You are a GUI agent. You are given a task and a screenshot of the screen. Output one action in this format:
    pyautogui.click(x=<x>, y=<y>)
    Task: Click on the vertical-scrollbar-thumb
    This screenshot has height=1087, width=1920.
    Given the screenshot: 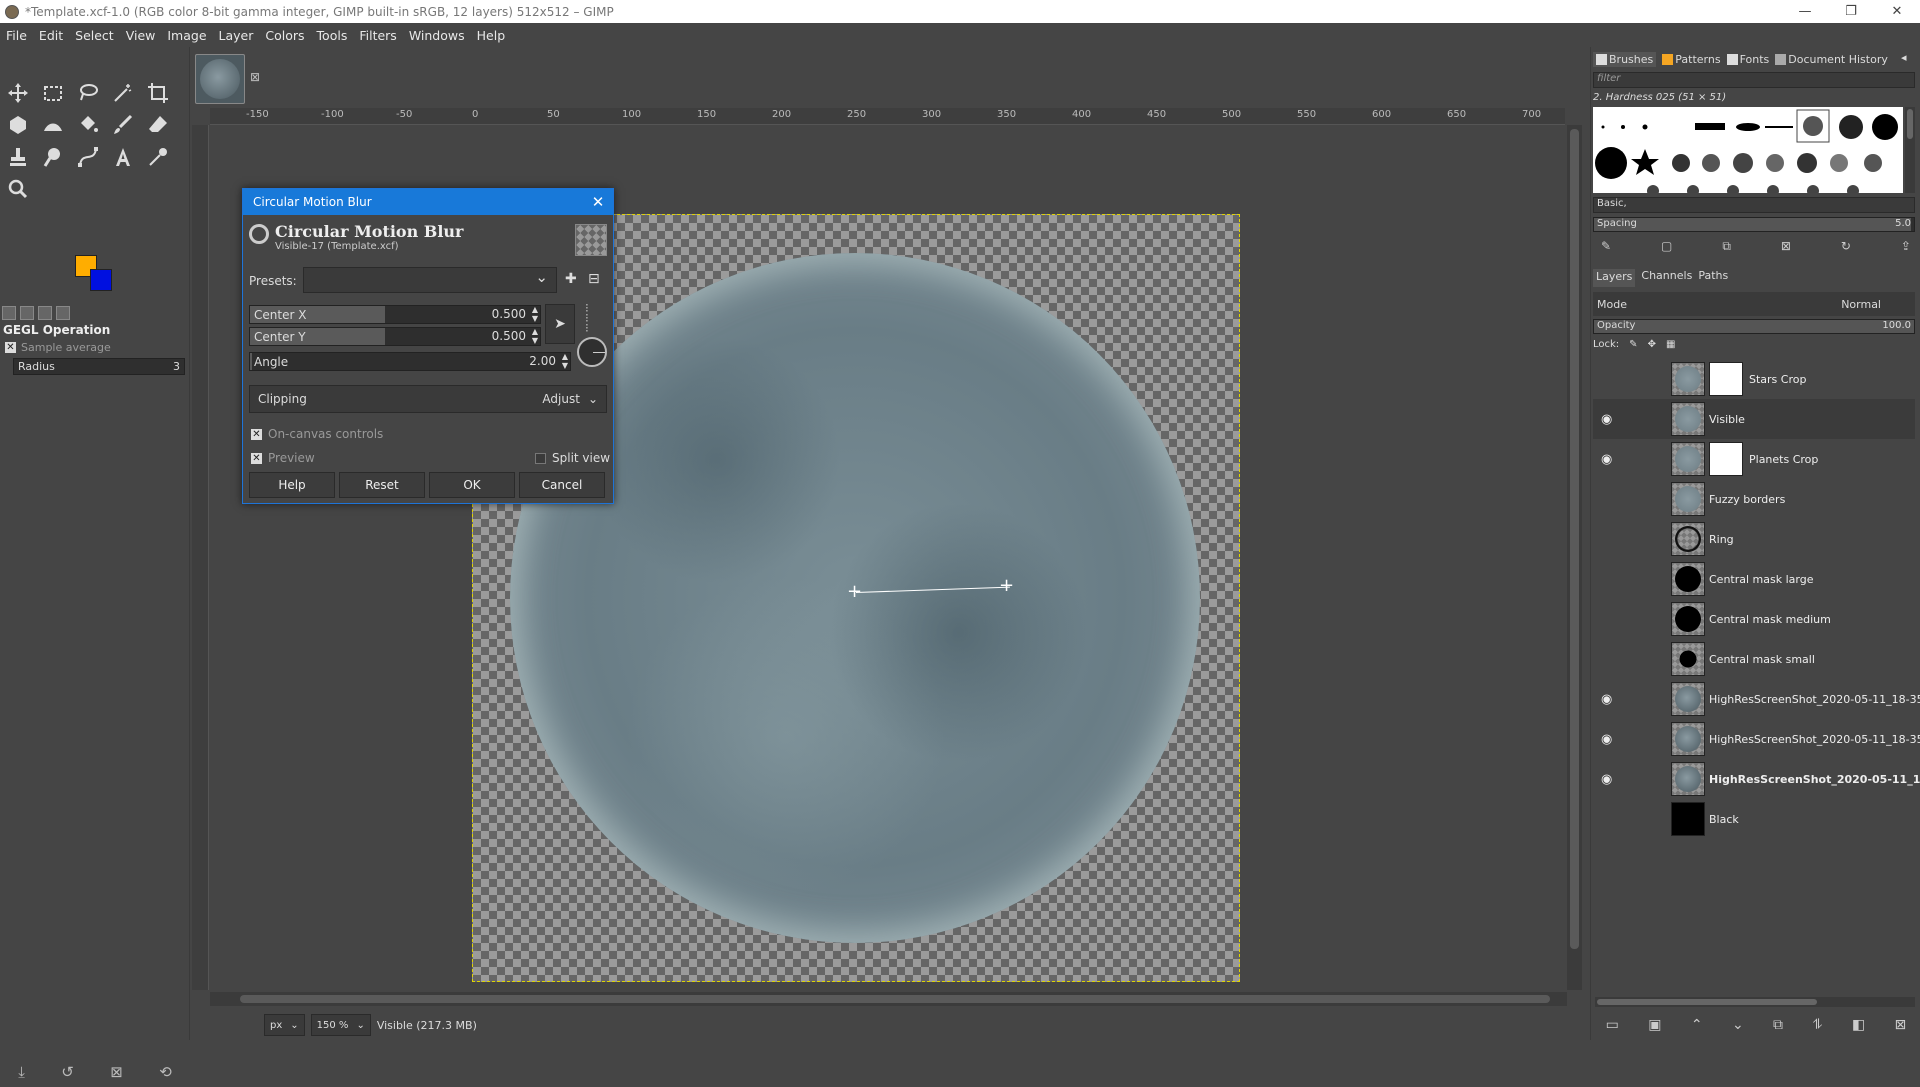 What is the action you would take?
    pyautogui.click(x=1574, y=539)
    